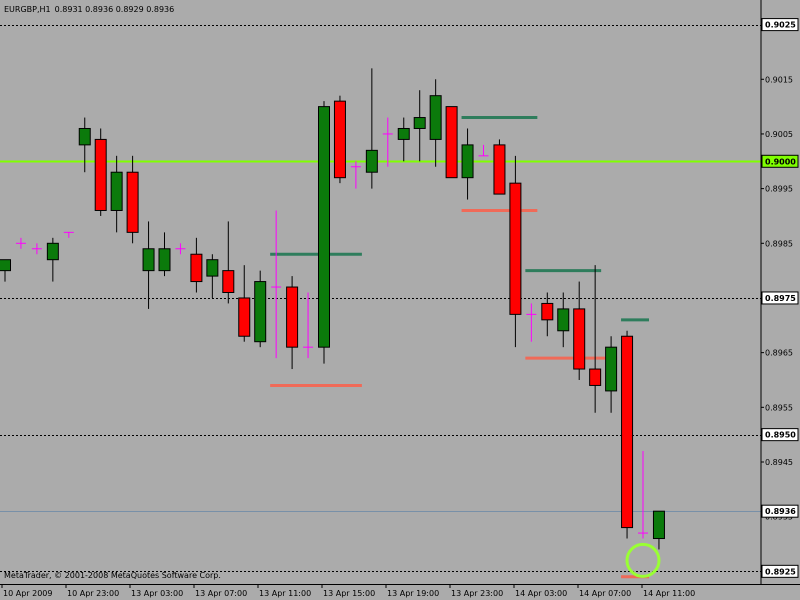 The height and width of the screenshot is (600, 800). I want to click on time-tick-6: 13 Apr 19:00, so click(413, 593).